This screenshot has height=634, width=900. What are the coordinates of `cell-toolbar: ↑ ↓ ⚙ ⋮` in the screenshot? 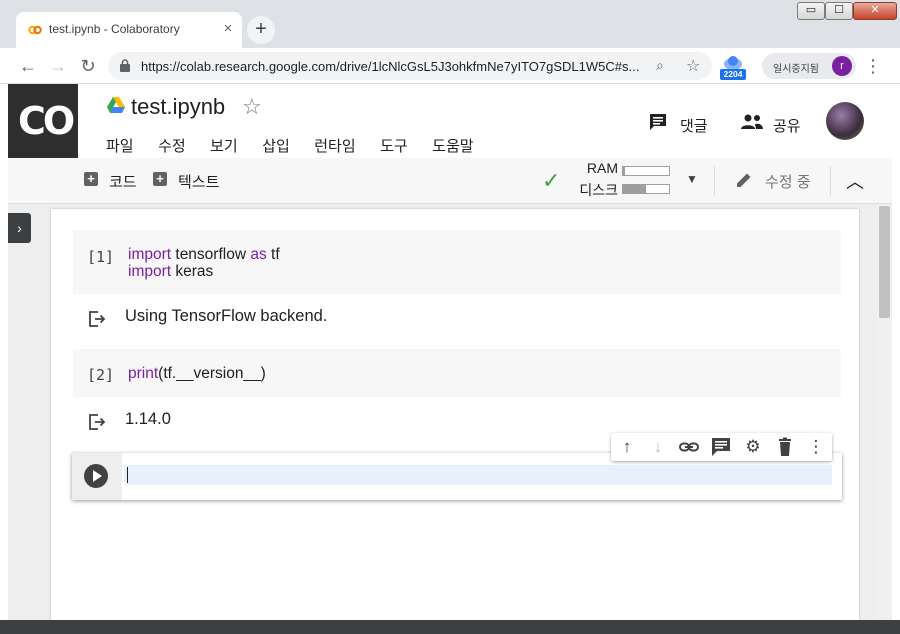 It's located at (721, 447).